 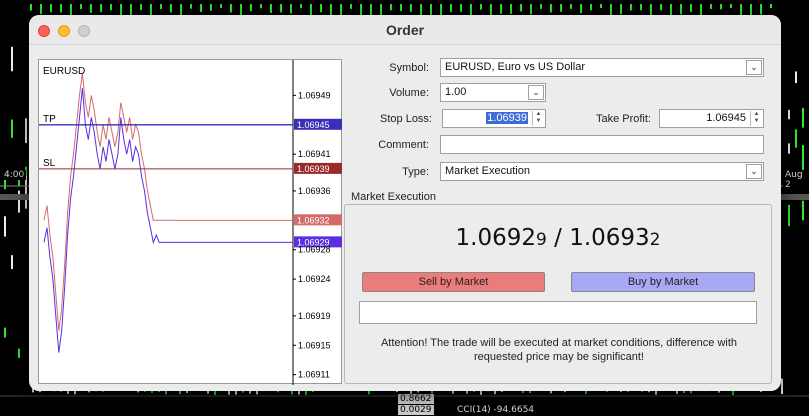 What do you see at coordinates (314, 250) in the screenshot?
I see `axis-price-label: 1.06928` at bounding box center [314, 250].